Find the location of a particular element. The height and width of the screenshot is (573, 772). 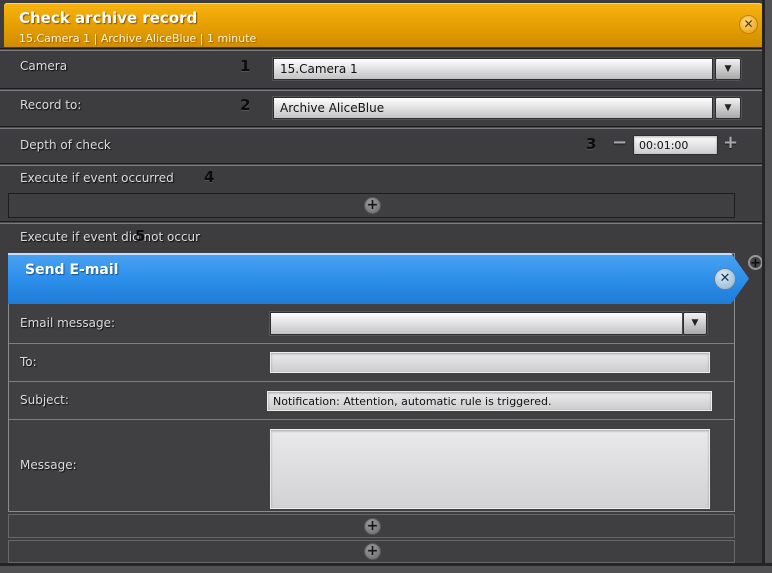

add-not-occurred-action-plus-icon: + is located at coordinates (755, 263).